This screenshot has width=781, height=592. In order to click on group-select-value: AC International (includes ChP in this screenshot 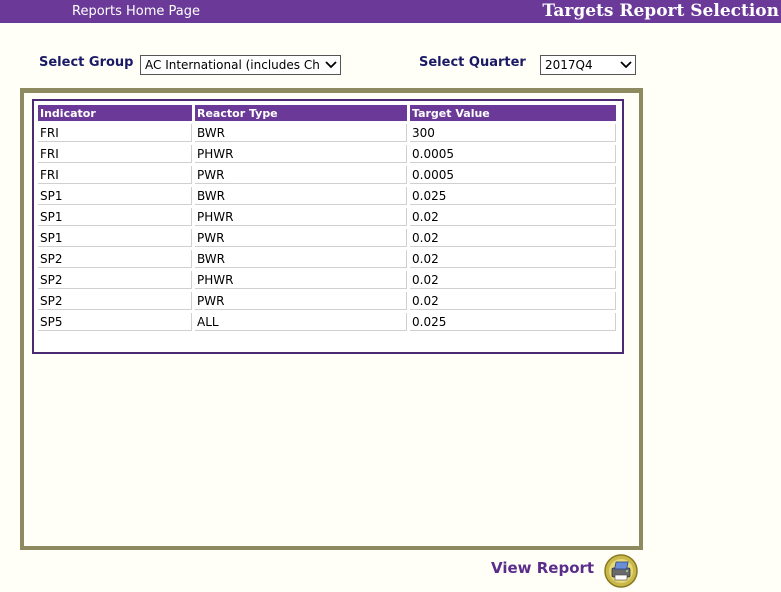, I will do `click(232, 65)`.